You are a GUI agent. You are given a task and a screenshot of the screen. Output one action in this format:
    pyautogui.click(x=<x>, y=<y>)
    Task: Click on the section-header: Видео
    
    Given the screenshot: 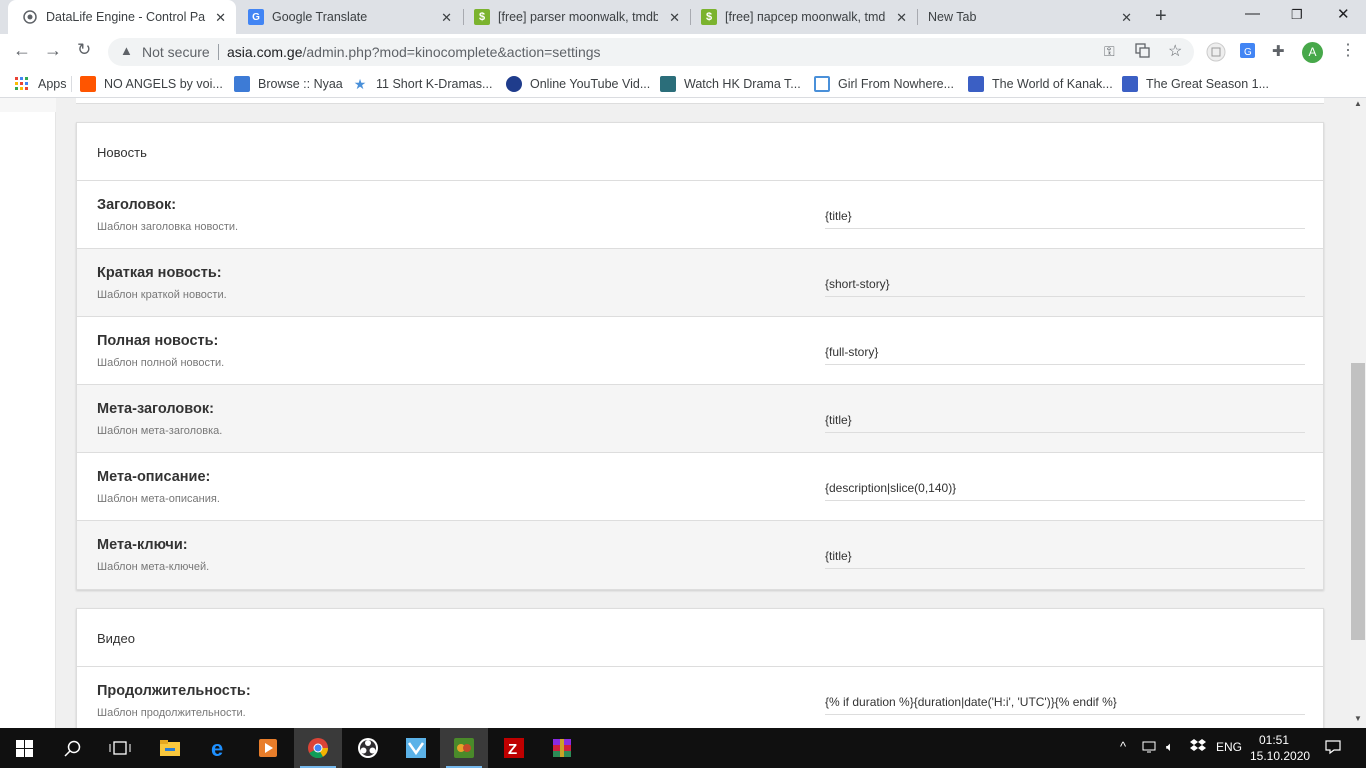 What is the action you would take?
    pyautogui.click(x=700, y=638)
    